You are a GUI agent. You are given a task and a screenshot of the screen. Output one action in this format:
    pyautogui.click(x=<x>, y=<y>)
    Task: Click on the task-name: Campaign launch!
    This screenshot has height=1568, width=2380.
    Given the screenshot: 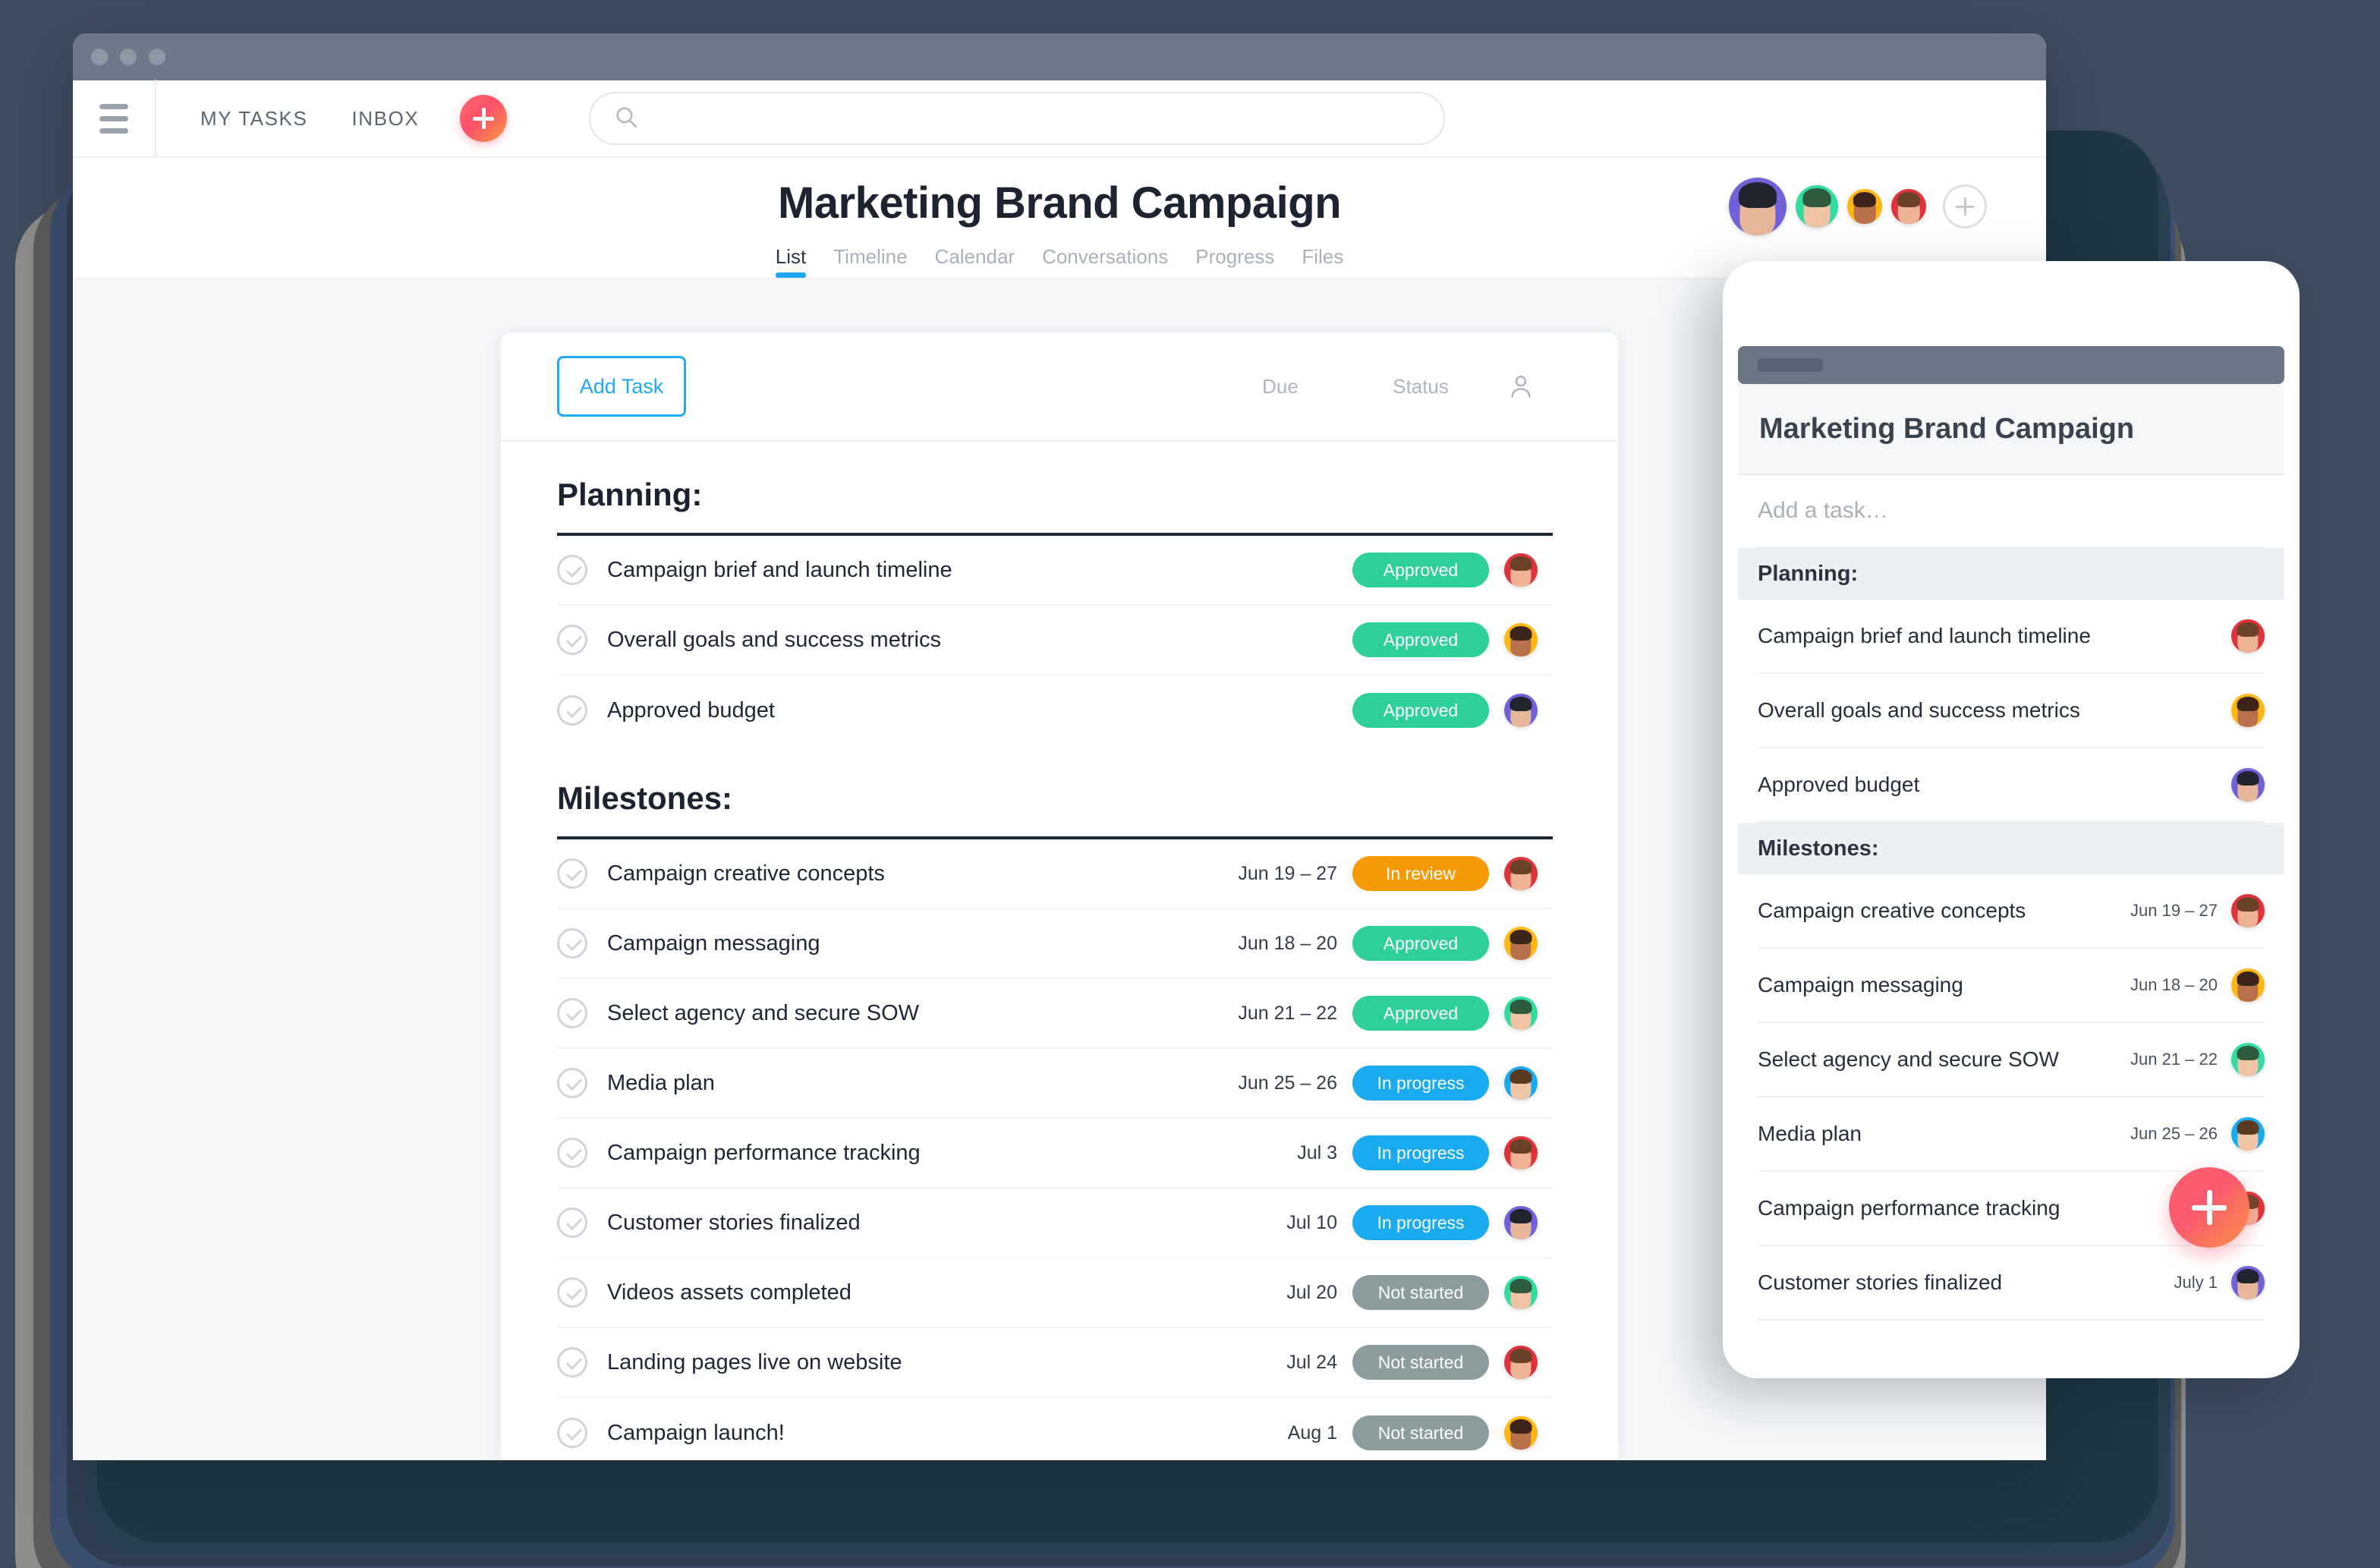 What is the action you would take?
    pyautogui.click(x=696, y=1432)
    